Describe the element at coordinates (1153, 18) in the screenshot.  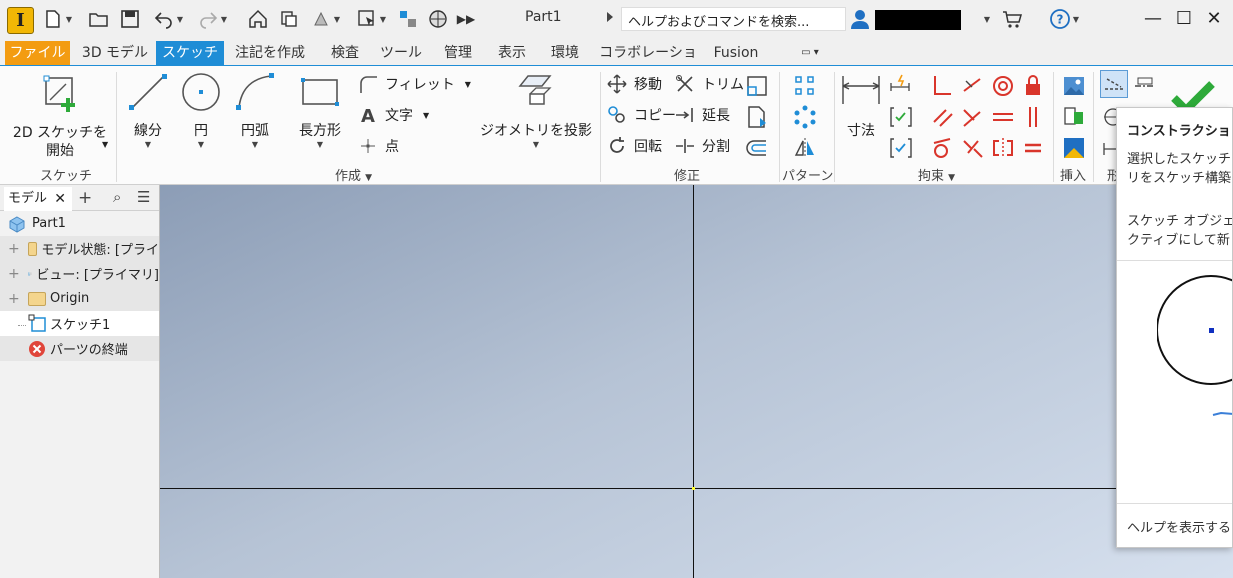
I see `minimize-button: —` at that location.